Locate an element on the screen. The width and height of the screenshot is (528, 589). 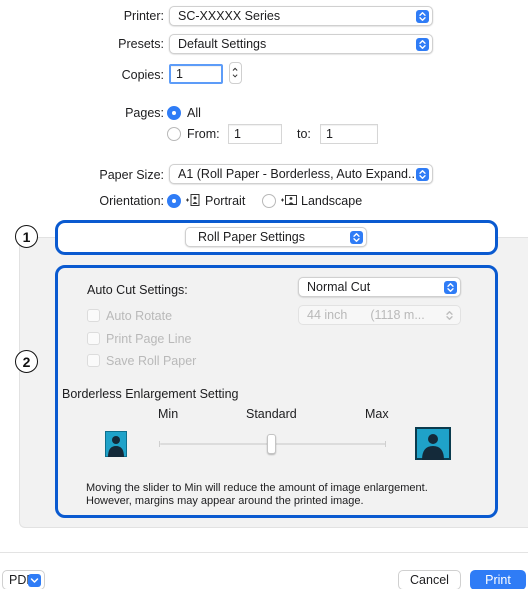
max-enlargement-image-icon is located at coordinates (433, 445).